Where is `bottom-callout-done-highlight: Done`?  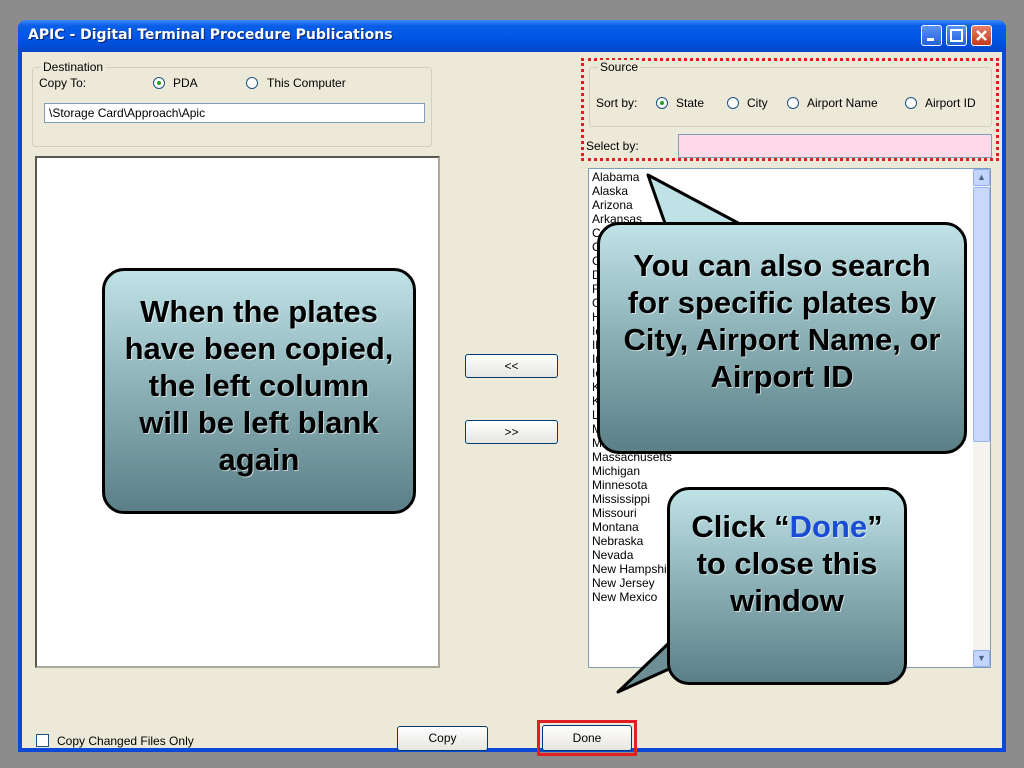 bottom-callout-done-highlight: Done is located at coordinates (828, 526).